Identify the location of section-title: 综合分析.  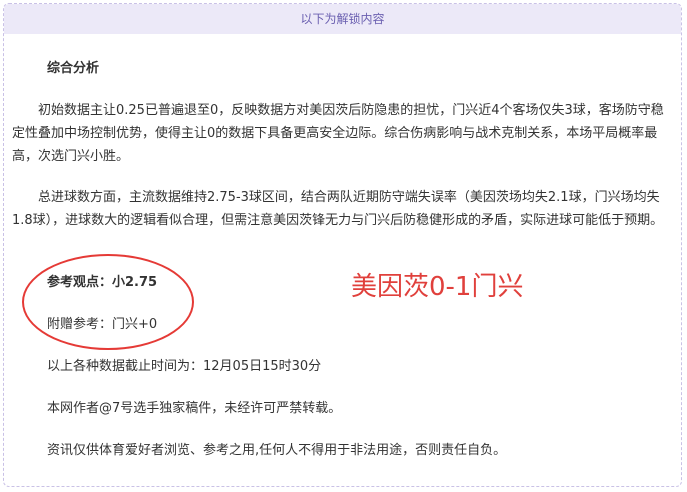
(73, 68).